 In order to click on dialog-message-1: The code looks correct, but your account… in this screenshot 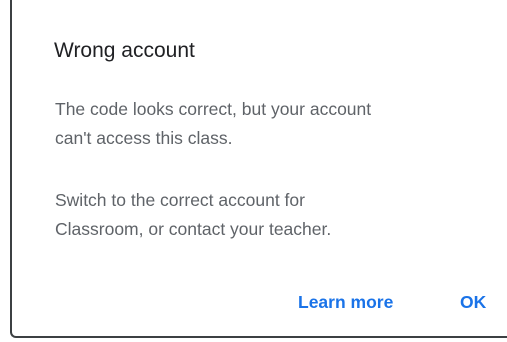, I will do `click(275, 124)`.